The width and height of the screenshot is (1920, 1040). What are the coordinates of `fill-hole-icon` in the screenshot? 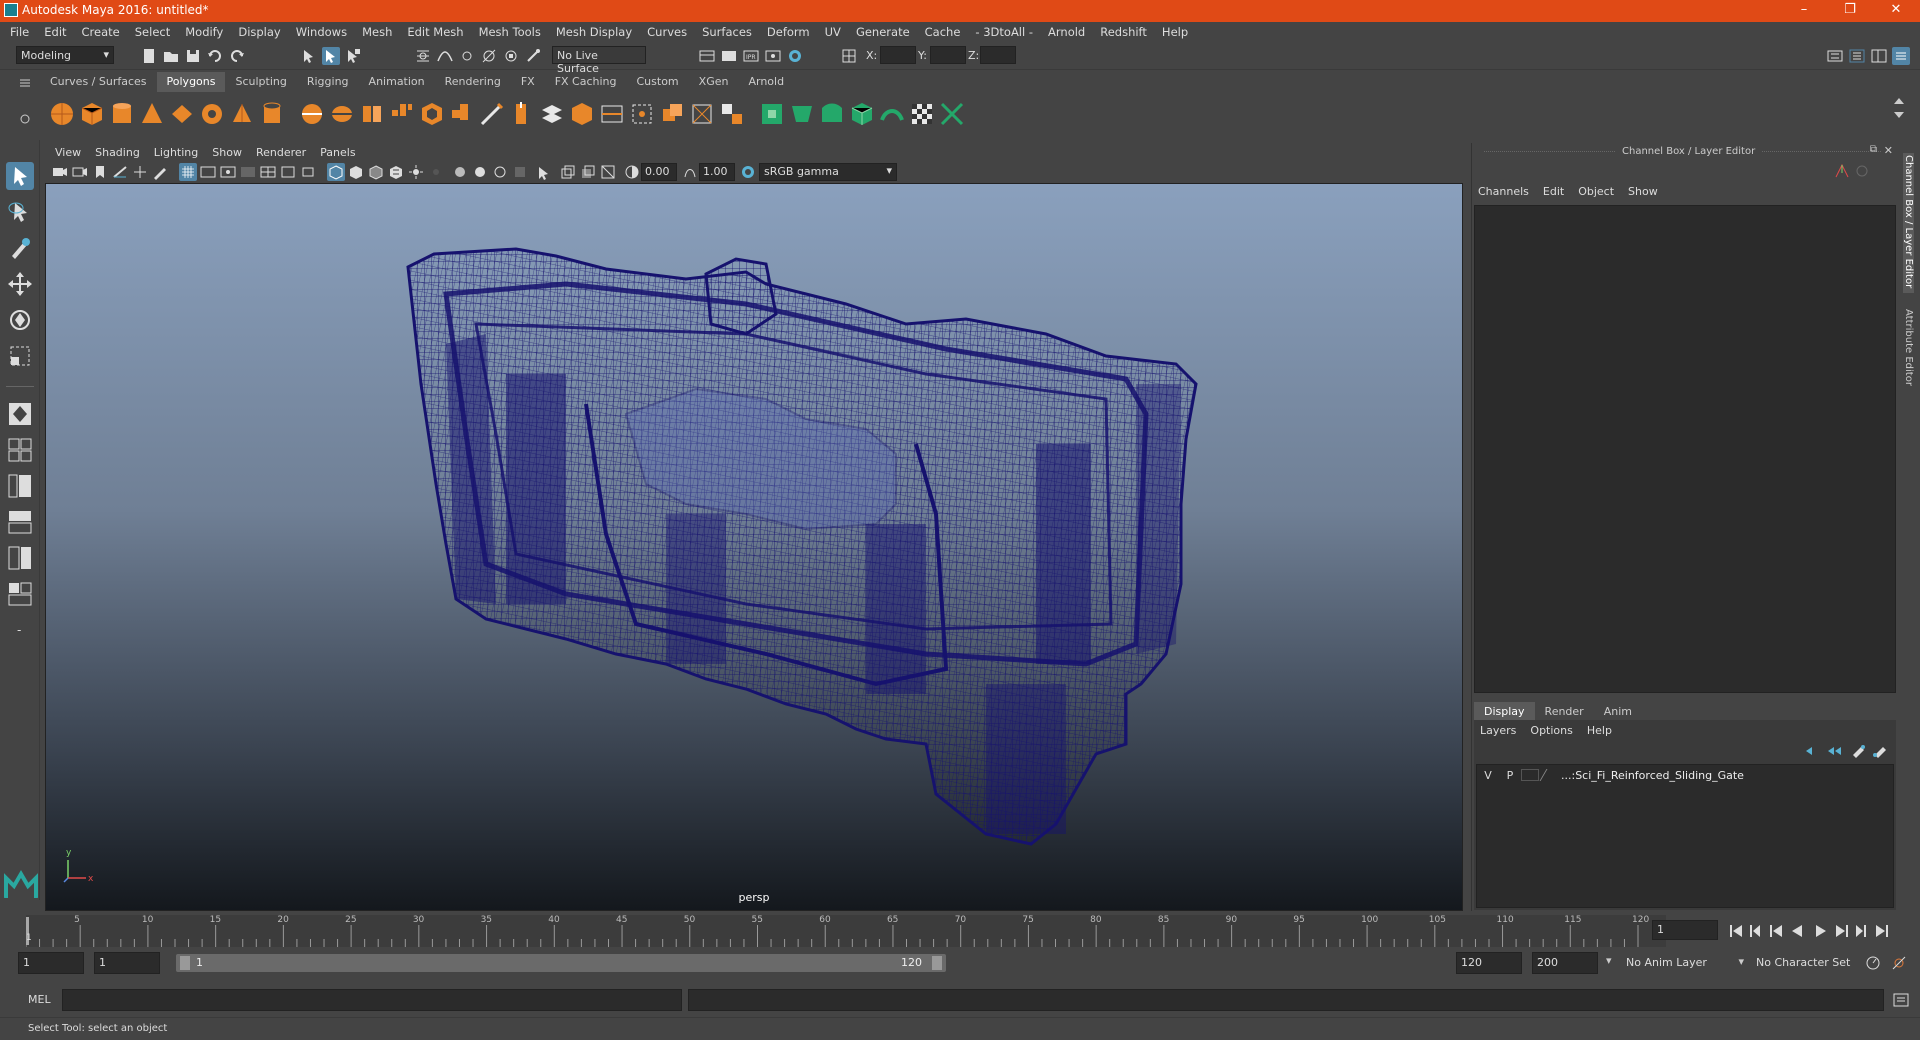 It's located at (612, 114).